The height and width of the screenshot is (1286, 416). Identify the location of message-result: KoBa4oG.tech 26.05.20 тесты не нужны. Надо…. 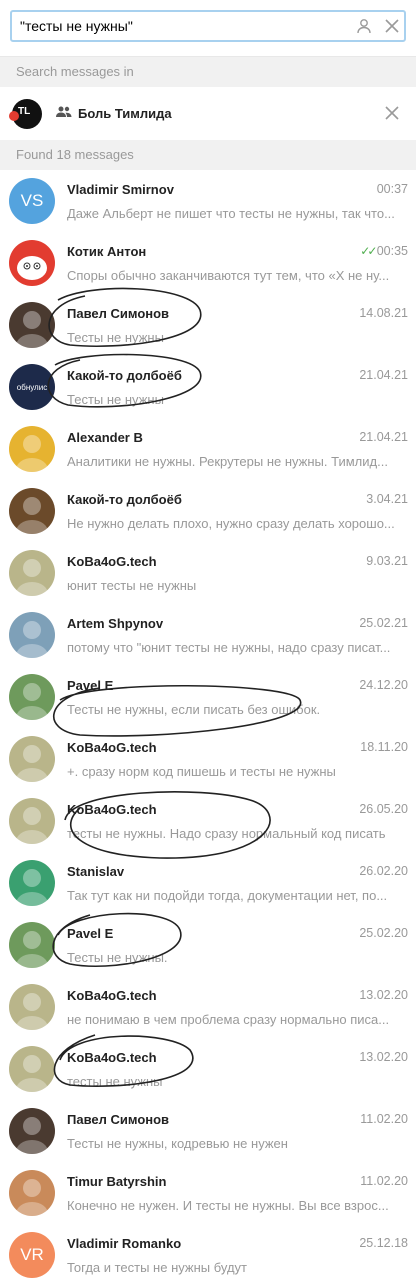
(208, 821).